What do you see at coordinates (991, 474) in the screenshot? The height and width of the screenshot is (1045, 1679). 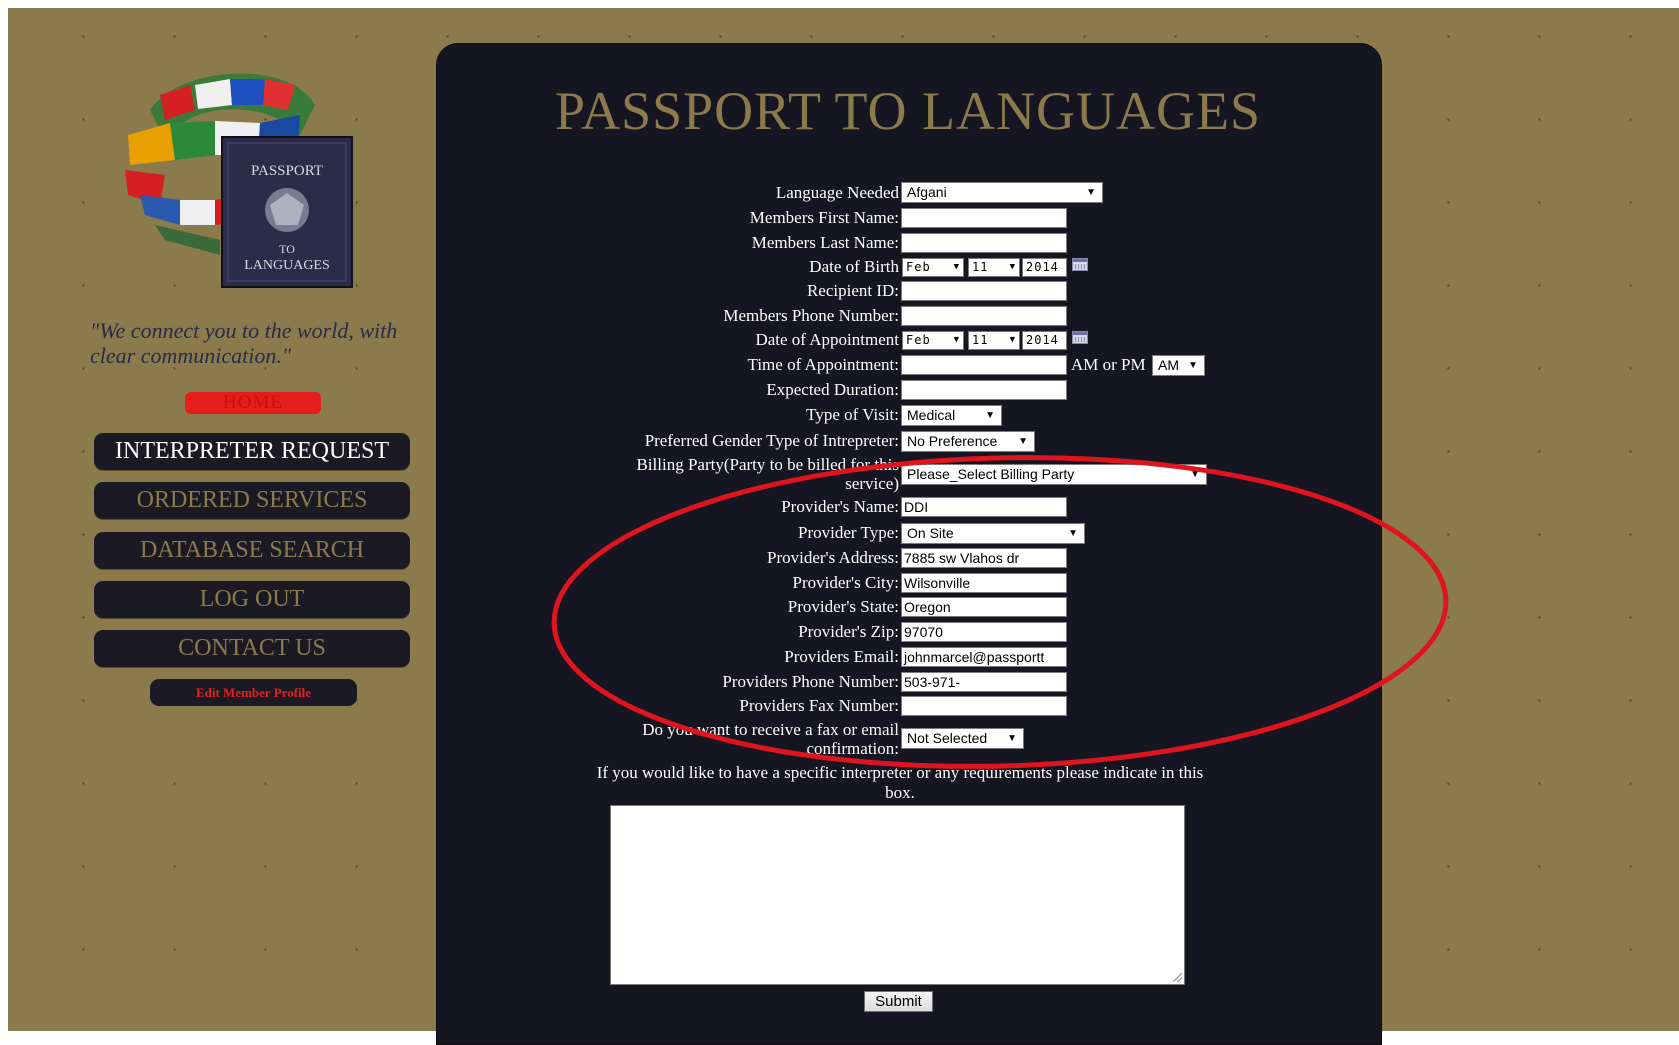 I see `billing-party-value: Please_Select Billing Party` at bounding box center [991, 474].